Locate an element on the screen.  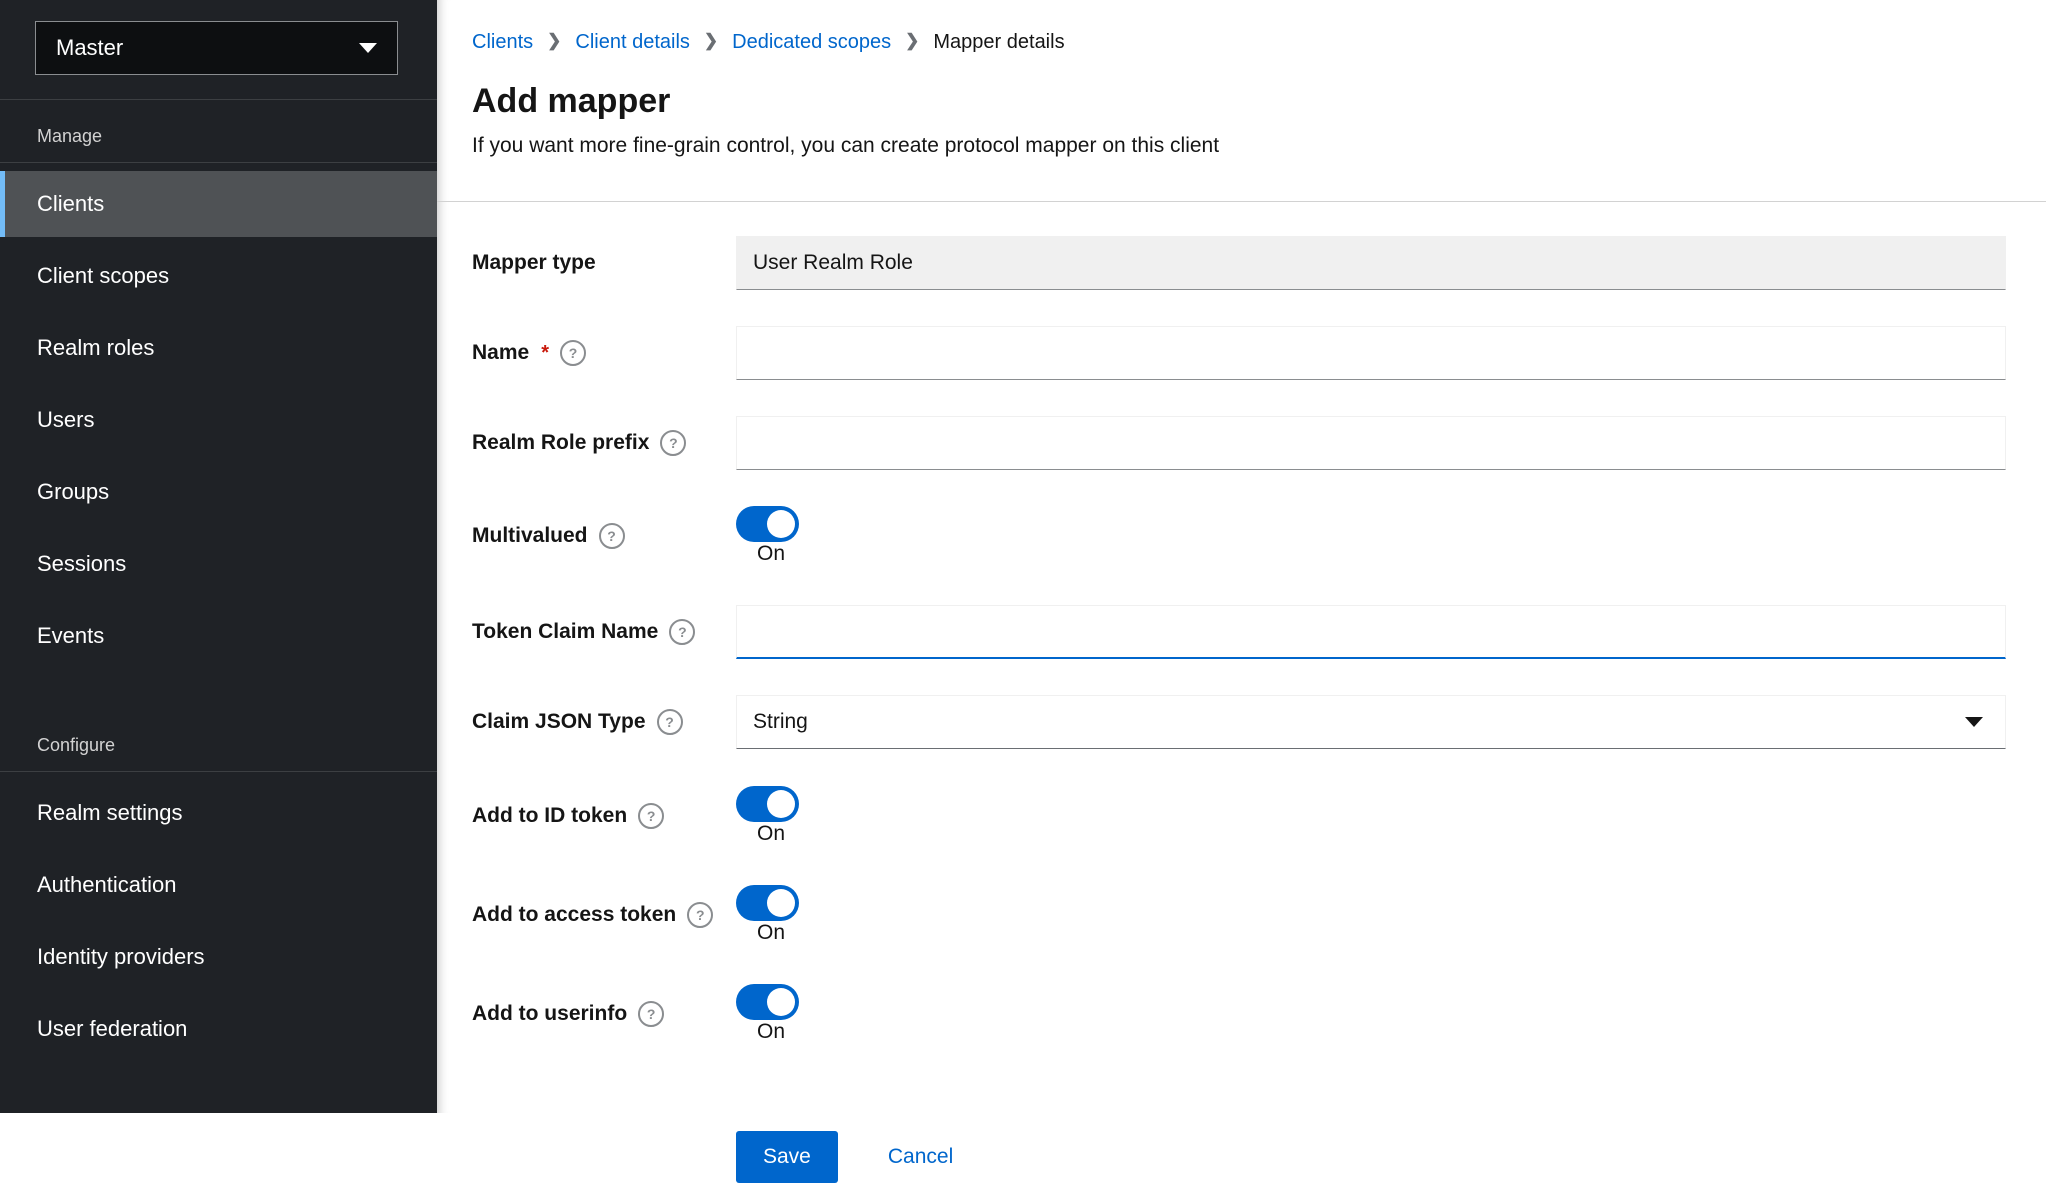
multivalued-toggle is located at coordinates (767, 524).